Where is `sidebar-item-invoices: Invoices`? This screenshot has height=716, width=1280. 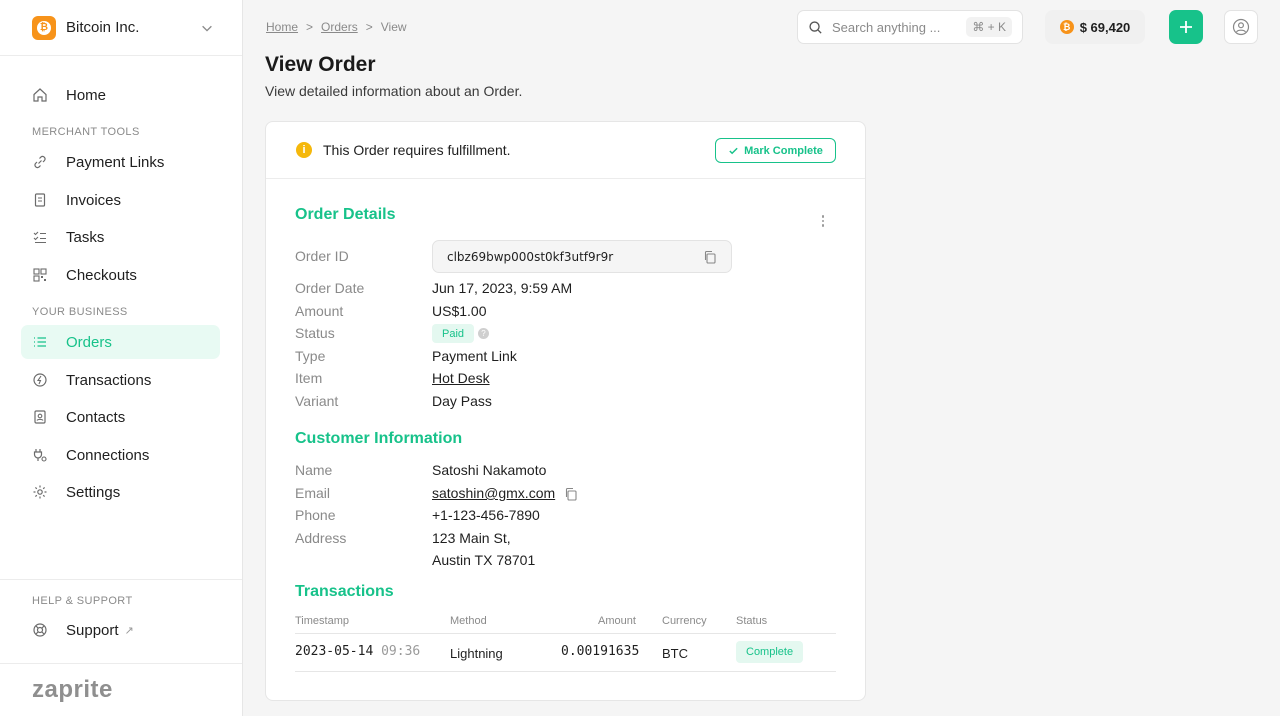 sidebar-item-invoices: Invoices is located at coordinates (120, 200).